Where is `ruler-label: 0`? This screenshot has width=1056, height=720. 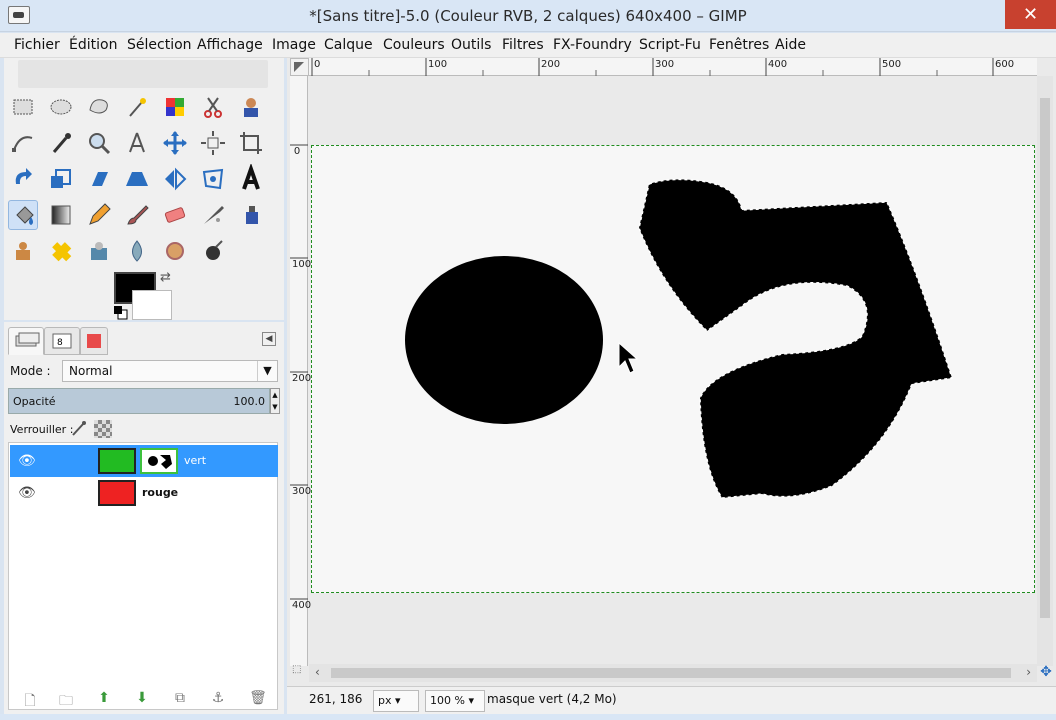
ruler-label: 0 is located at coordinates (297, 151).